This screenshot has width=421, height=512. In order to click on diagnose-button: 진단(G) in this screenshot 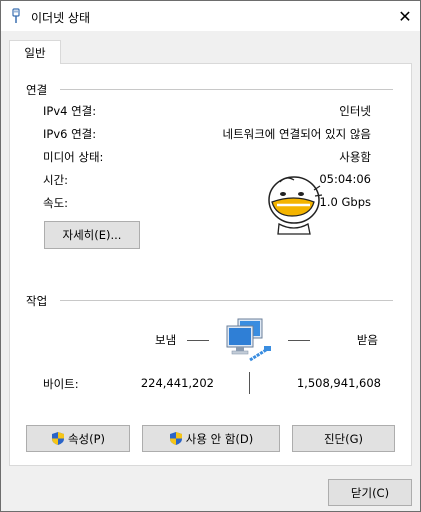, I will do `click(343, 438)`.